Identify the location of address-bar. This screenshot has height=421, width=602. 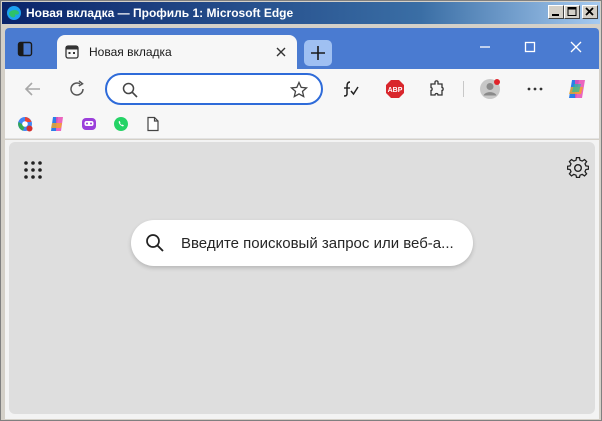
(214, 89).